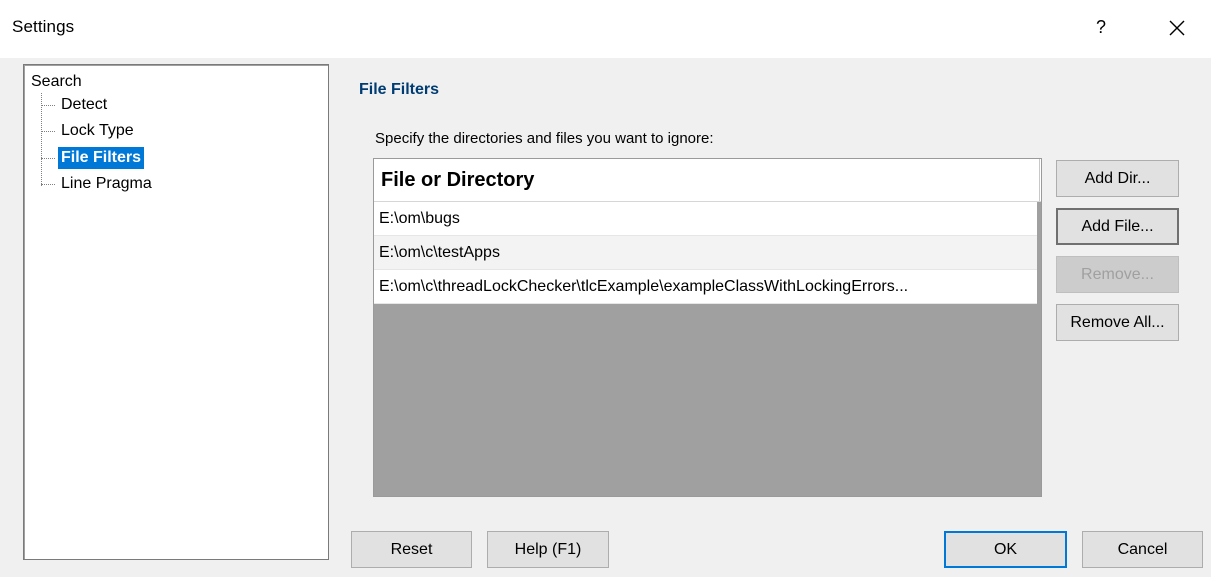 The width and height of the screenshot is (1211, 577). Describe the element at coordinates (1177, 28) in the screenshot. I see `close-icon` at that location.